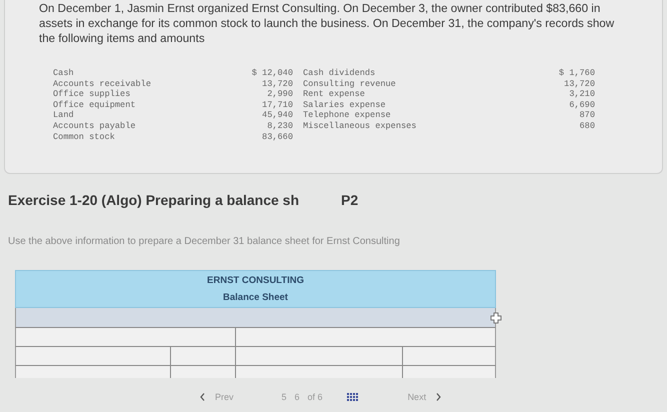 This screenshot has height=412, width=667. I want to click on item-label: Cash dividends, so click(339, 73).